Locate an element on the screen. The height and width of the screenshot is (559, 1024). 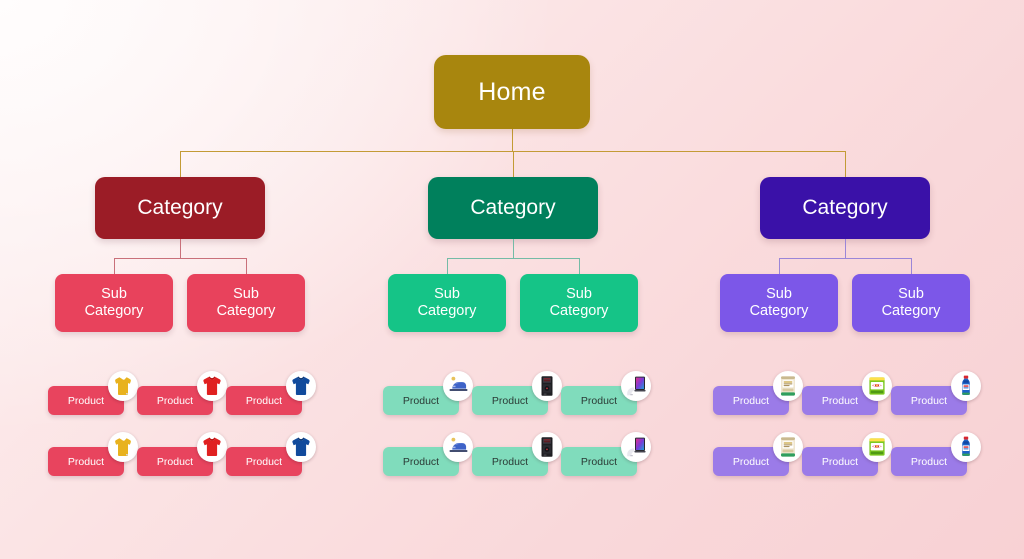
product-node-3-1: Product is located at coordinates (758, 393).